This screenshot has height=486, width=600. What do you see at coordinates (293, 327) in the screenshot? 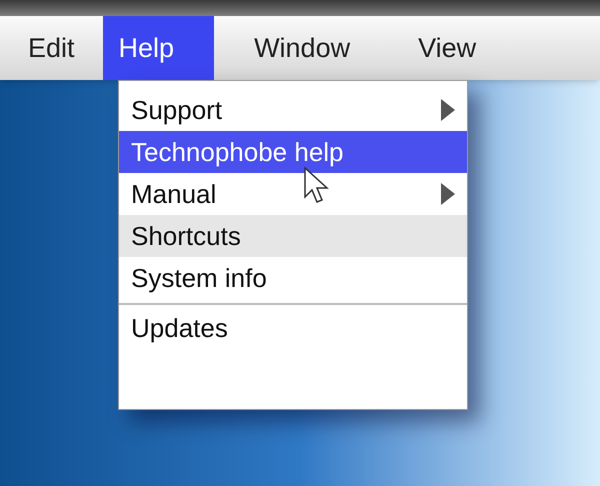
I see `menu-item: Updates` at bounding box center [293, 327].